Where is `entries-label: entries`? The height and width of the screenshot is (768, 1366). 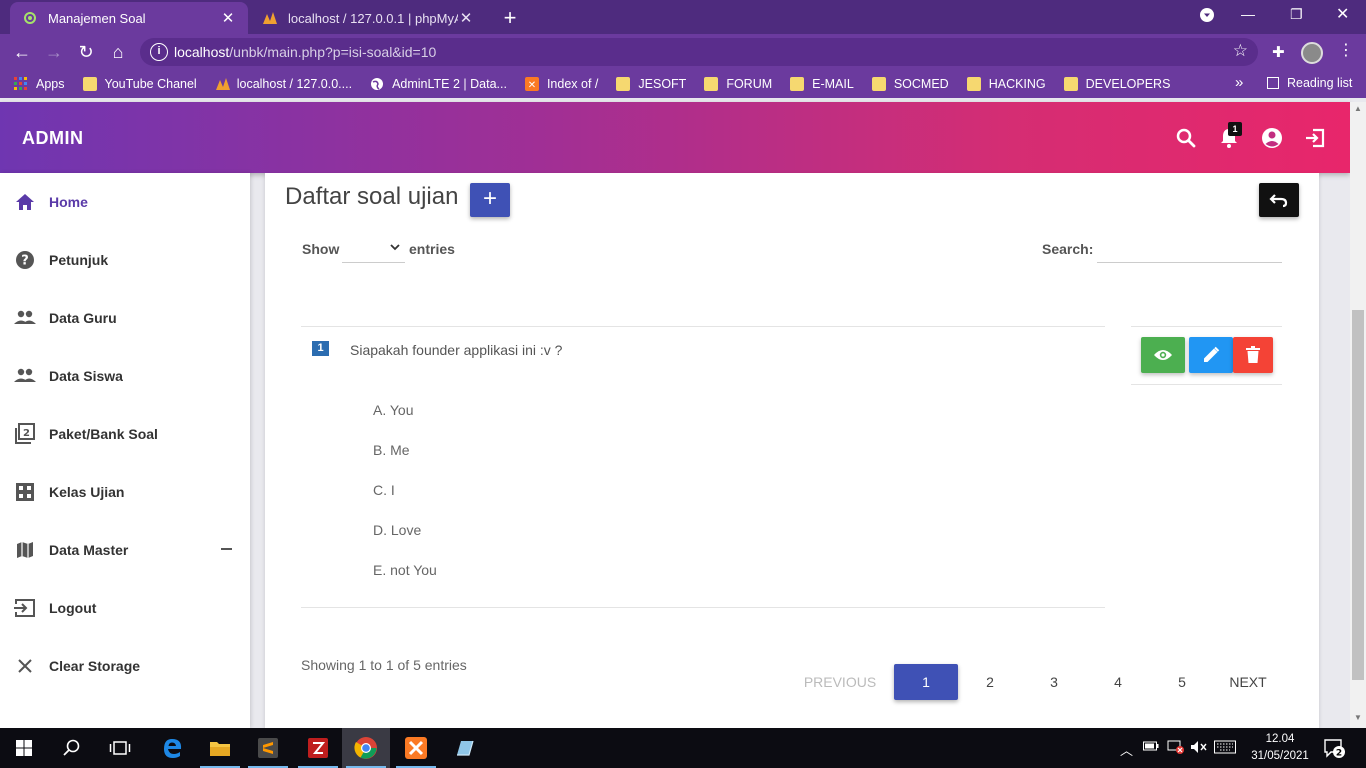
entries-label: entries is located at coordinates (432, 249).